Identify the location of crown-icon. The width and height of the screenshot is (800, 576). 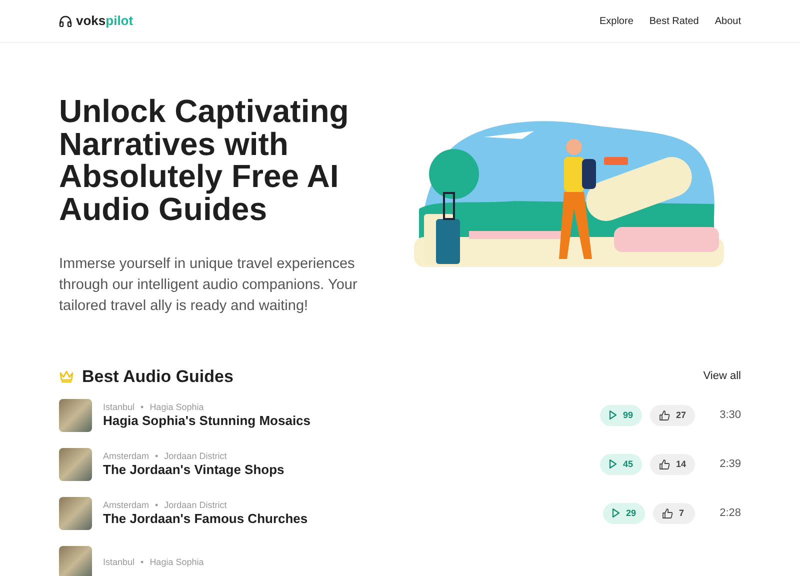
(66, 377).